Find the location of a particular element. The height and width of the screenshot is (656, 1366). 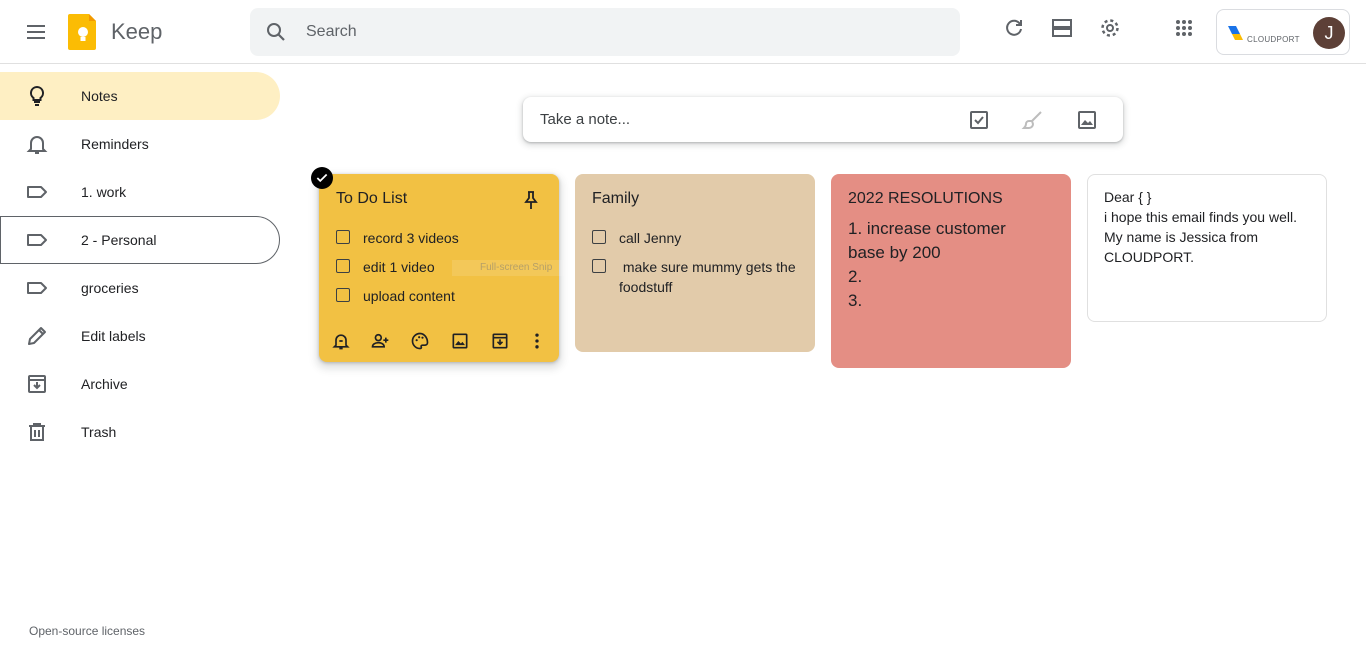

pin-icon is located at coordinates (531, 200).